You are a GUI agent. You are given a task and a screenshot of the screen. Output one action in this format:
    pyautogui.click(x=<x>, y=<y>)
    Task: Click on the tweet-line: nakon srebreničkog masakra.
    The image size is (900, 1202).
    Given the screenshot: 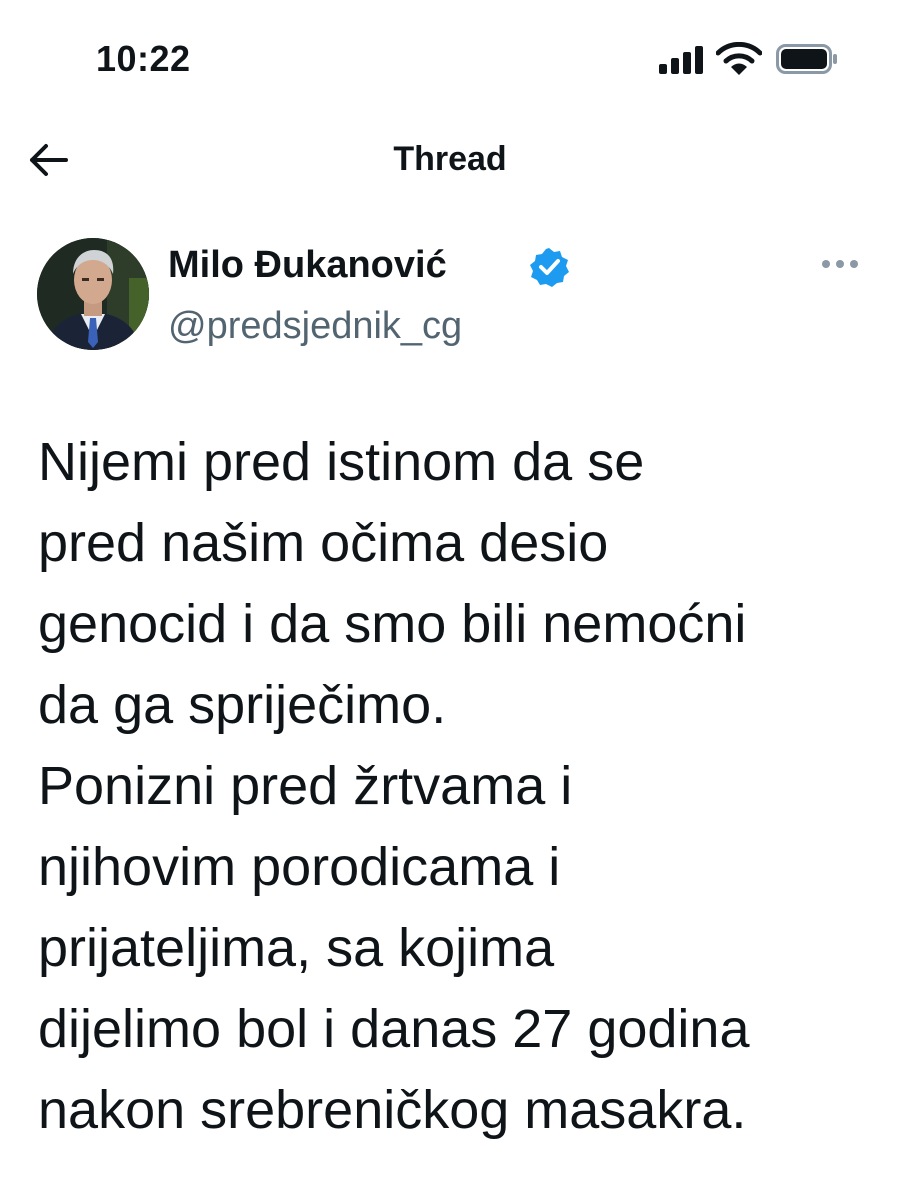 What is the action you would take?
    pyautogui.click(x=392, y=1110)
    